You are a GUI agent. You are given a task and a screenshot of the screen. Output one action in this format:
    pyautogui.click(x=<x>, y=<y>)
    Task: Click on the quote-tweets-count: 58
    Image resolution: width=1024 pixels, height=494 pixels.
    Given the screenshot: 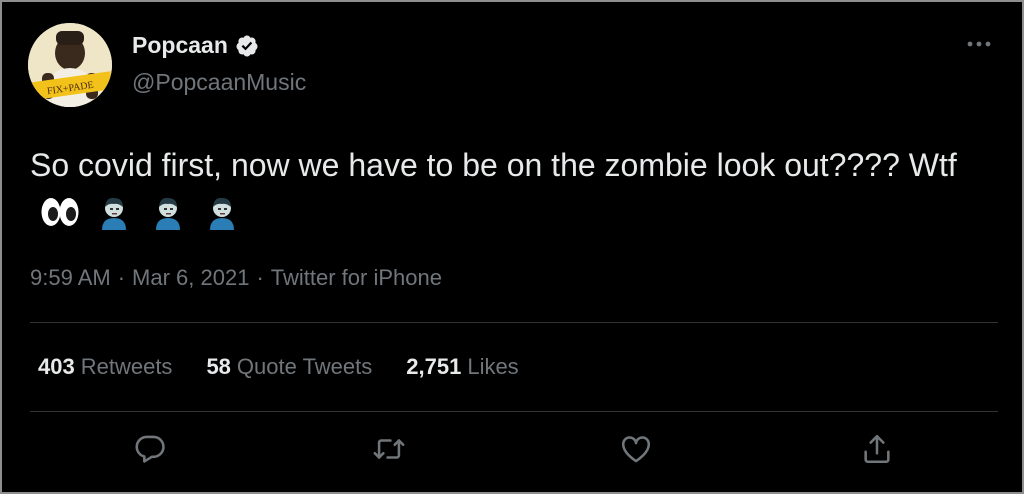 What is the action you would take?
    pyautogui.click(x=218, y=366)
    